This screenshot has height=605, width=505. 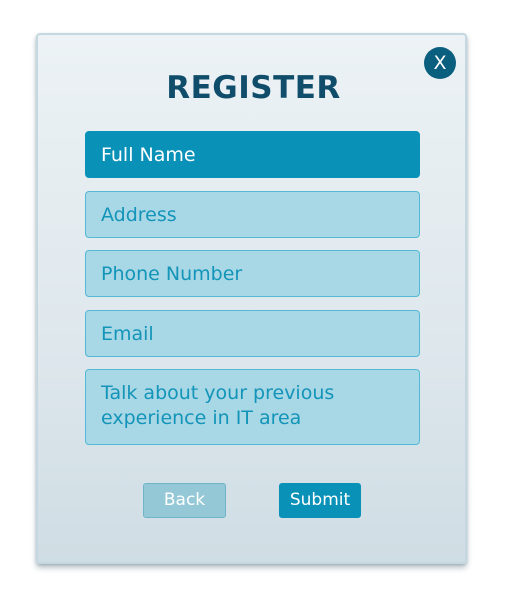 What do you see at coordinates (252, 214) in the screenshot?
I see `address-field: Address` at bounding box center [252, 214].